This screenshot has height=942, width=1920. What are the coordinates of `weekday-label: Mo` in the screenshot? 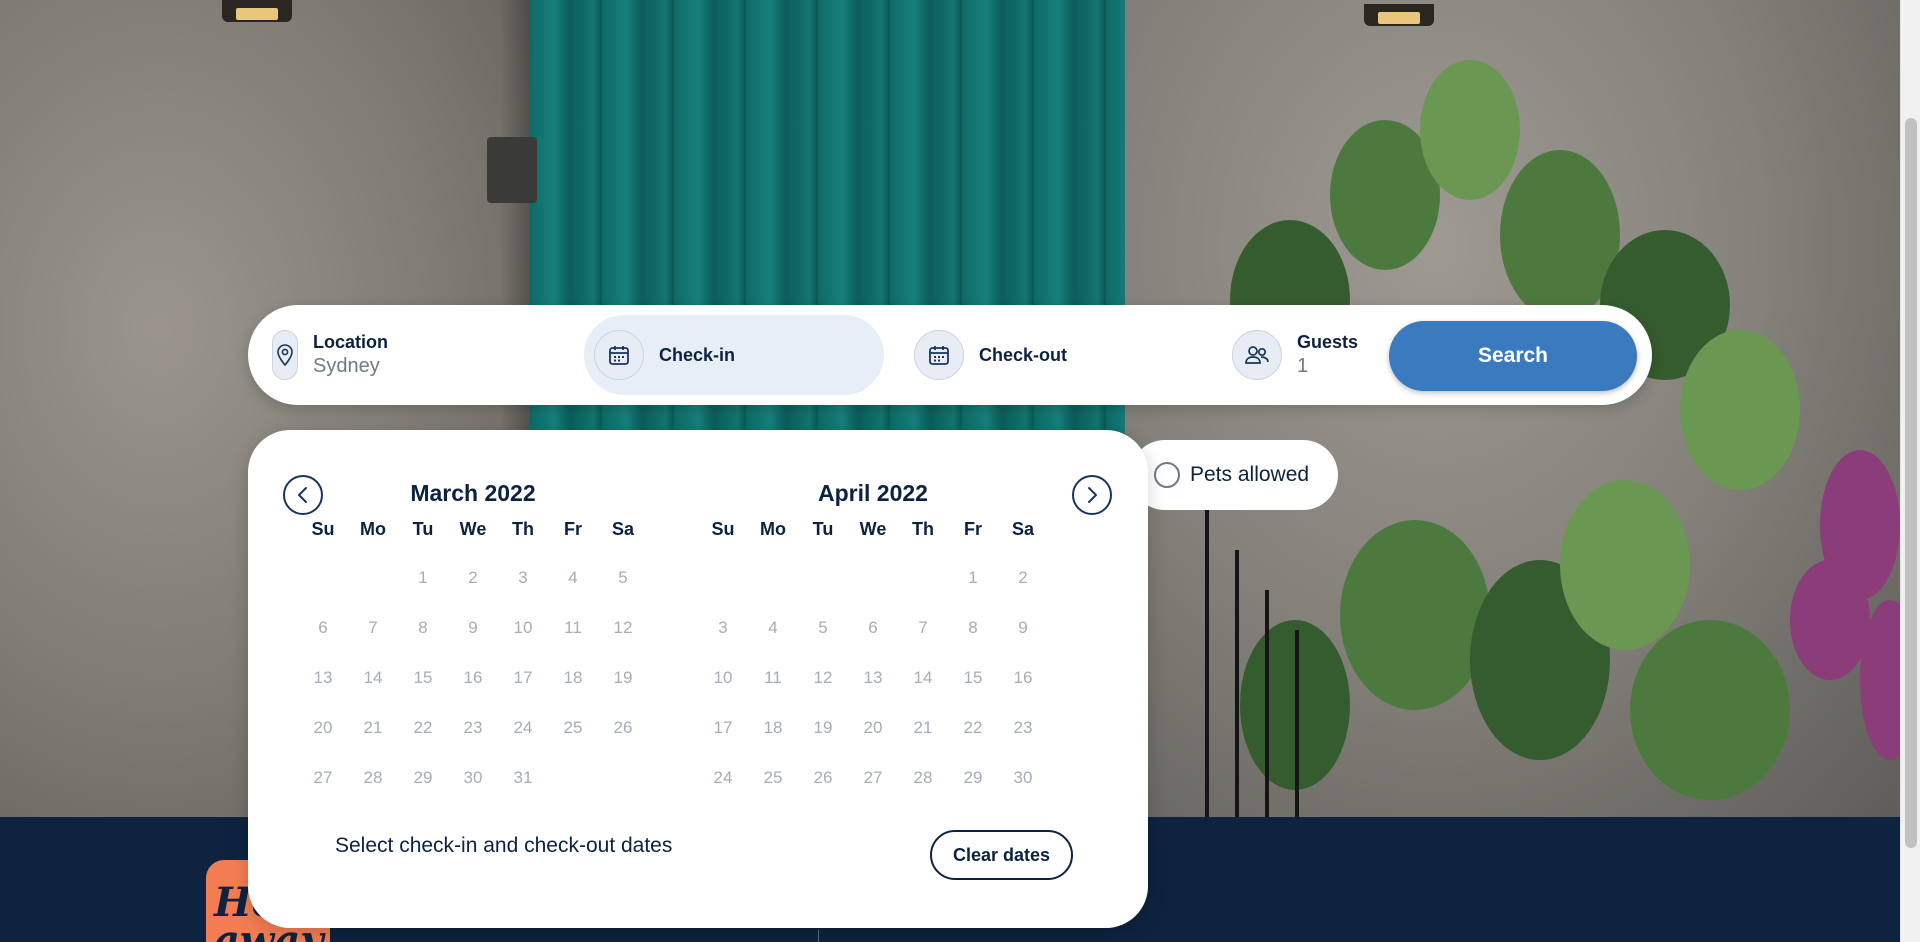 It's located at (373, 529).